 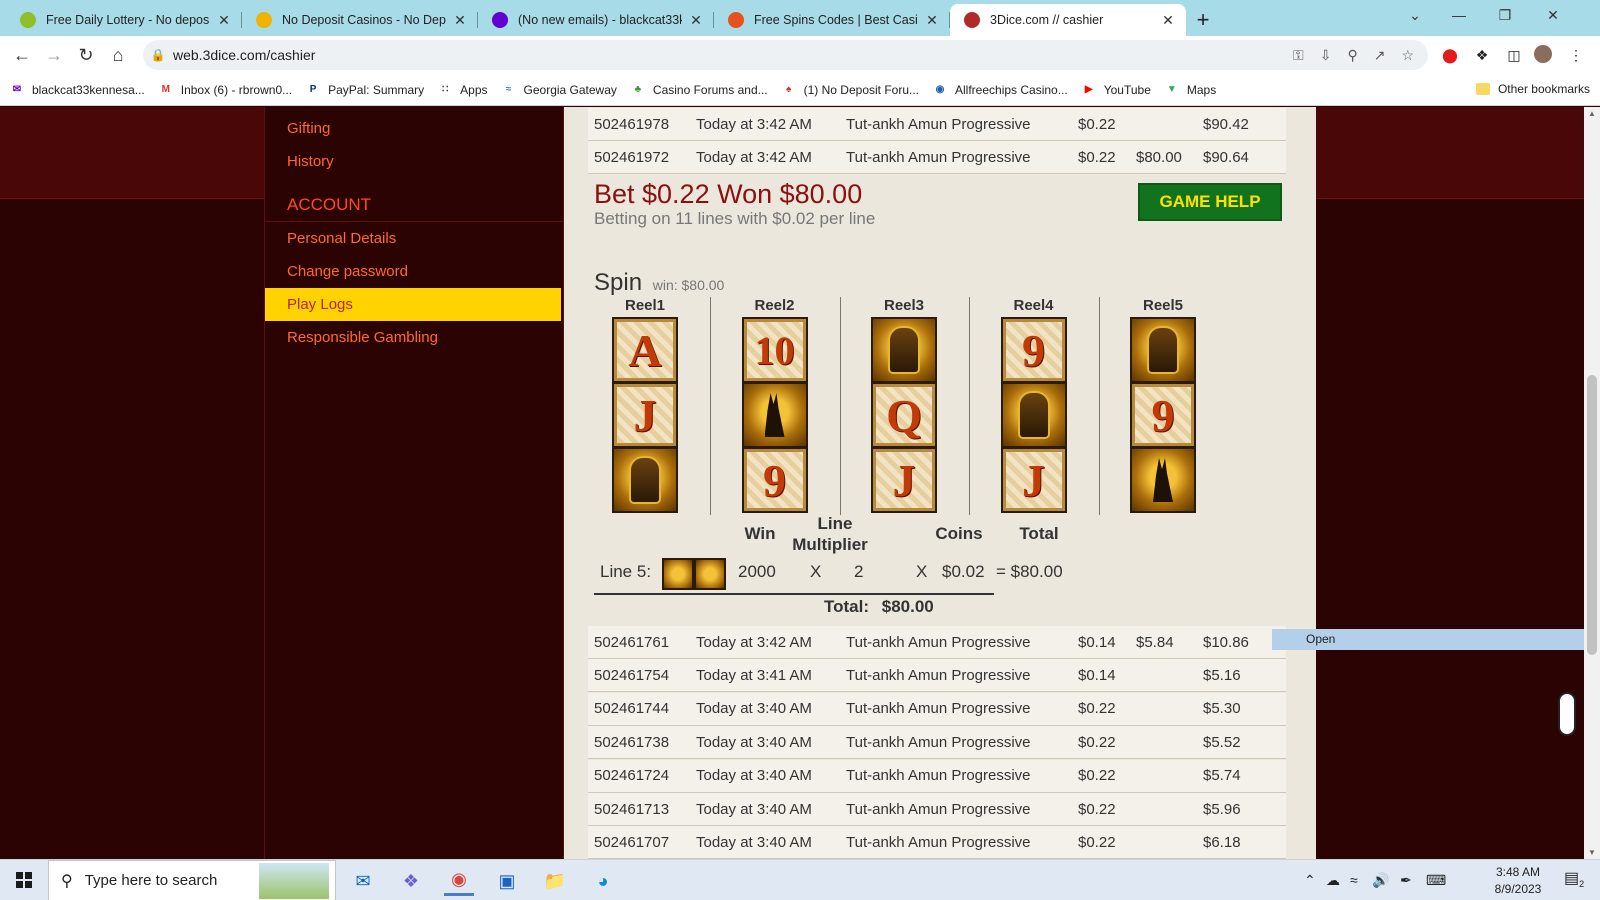 What do you see at coordinates (1482, 55) in the screenshot?
I see `extensions-puzzle-icon: ❖` at bounding box center [1482, 55].